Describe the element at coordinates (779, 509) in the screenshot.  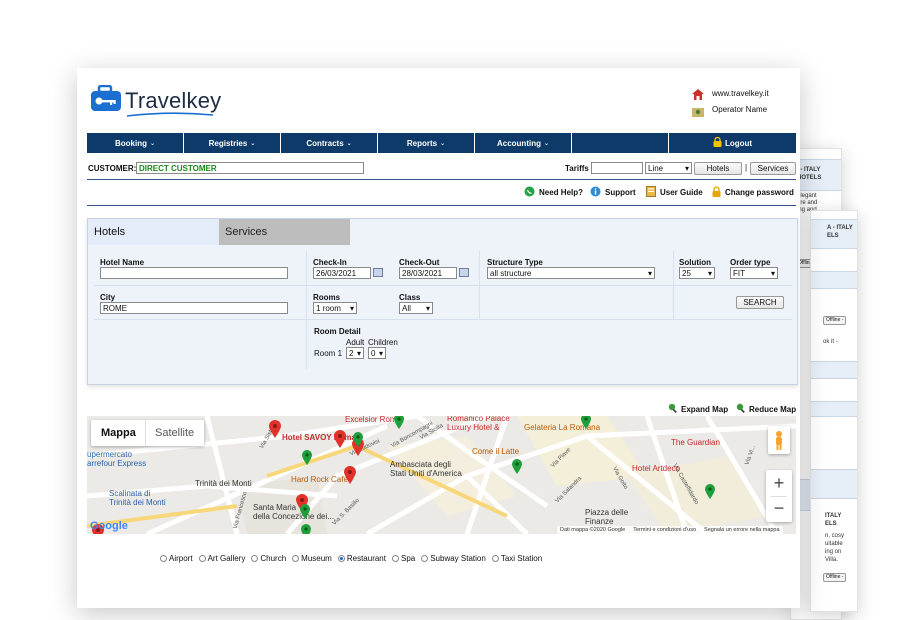
I see `zoom-out-button: −` at that location.